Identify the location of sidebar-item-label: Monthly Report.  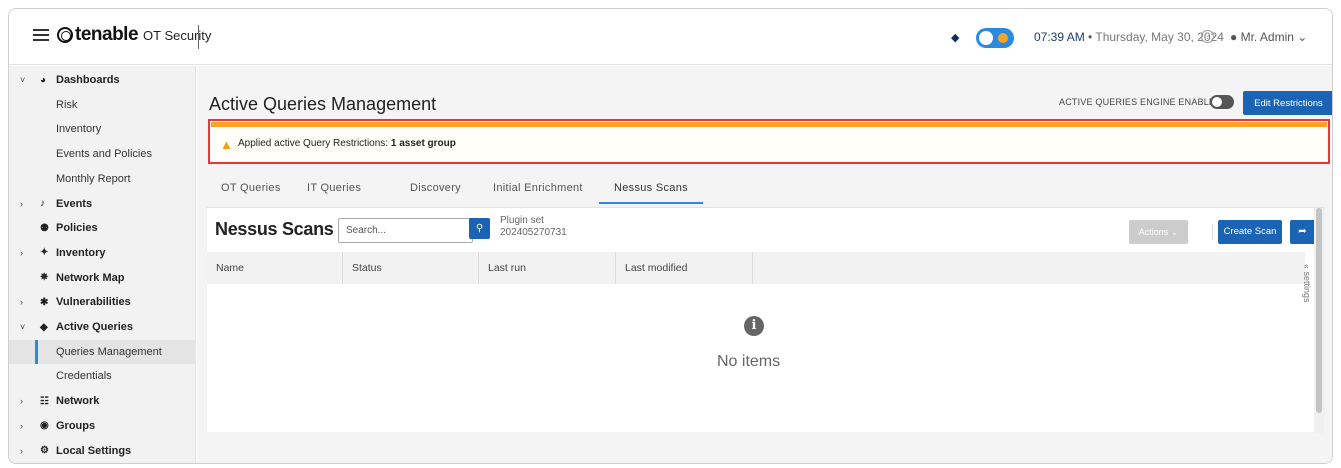
(93, 178).